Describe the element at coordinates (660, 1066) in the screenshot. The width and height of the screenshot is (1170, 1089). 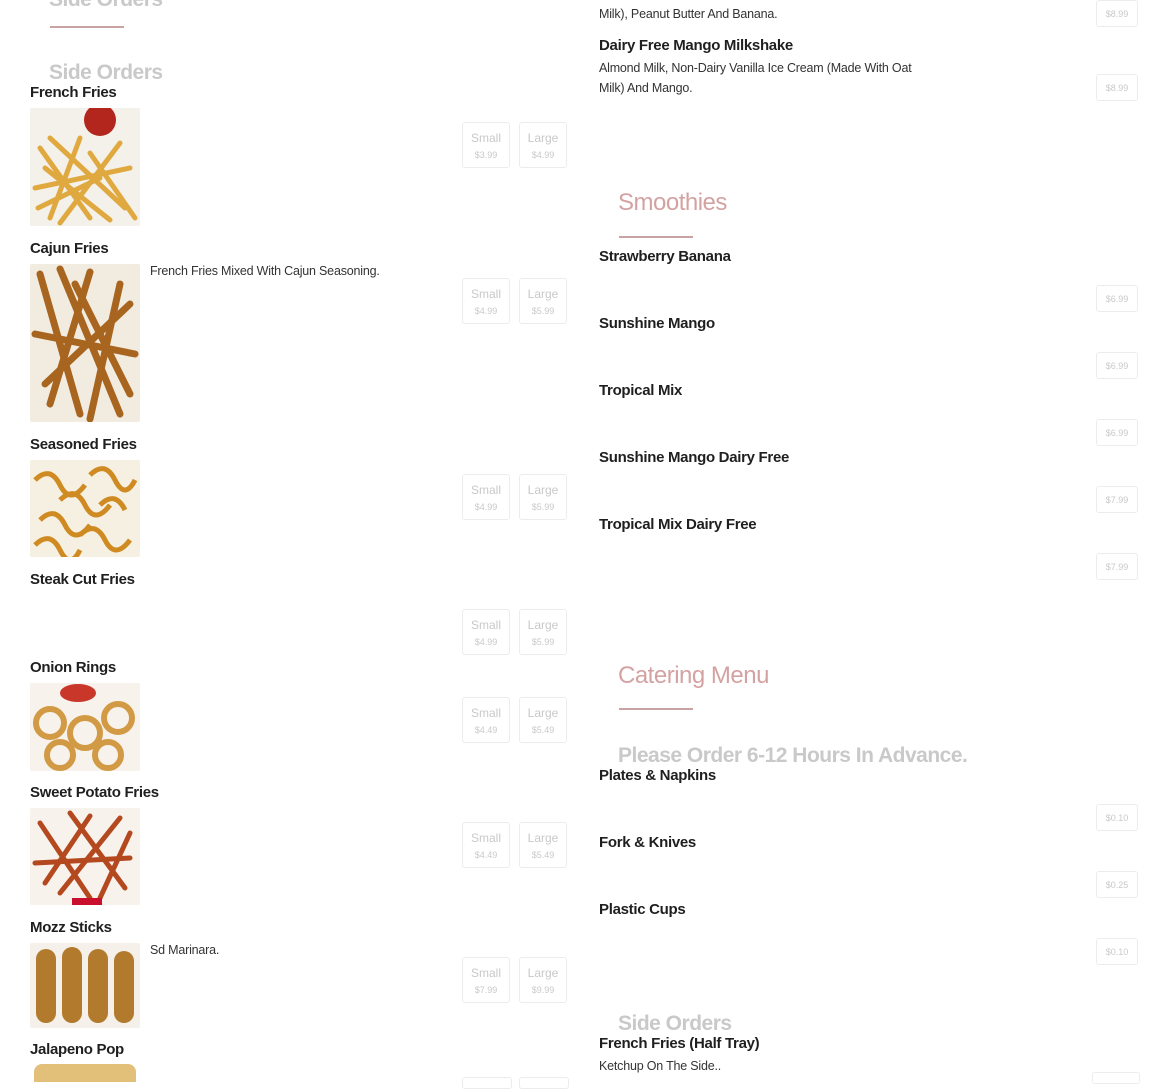
I see `item-description: Ketchup On The Side..` at that location.